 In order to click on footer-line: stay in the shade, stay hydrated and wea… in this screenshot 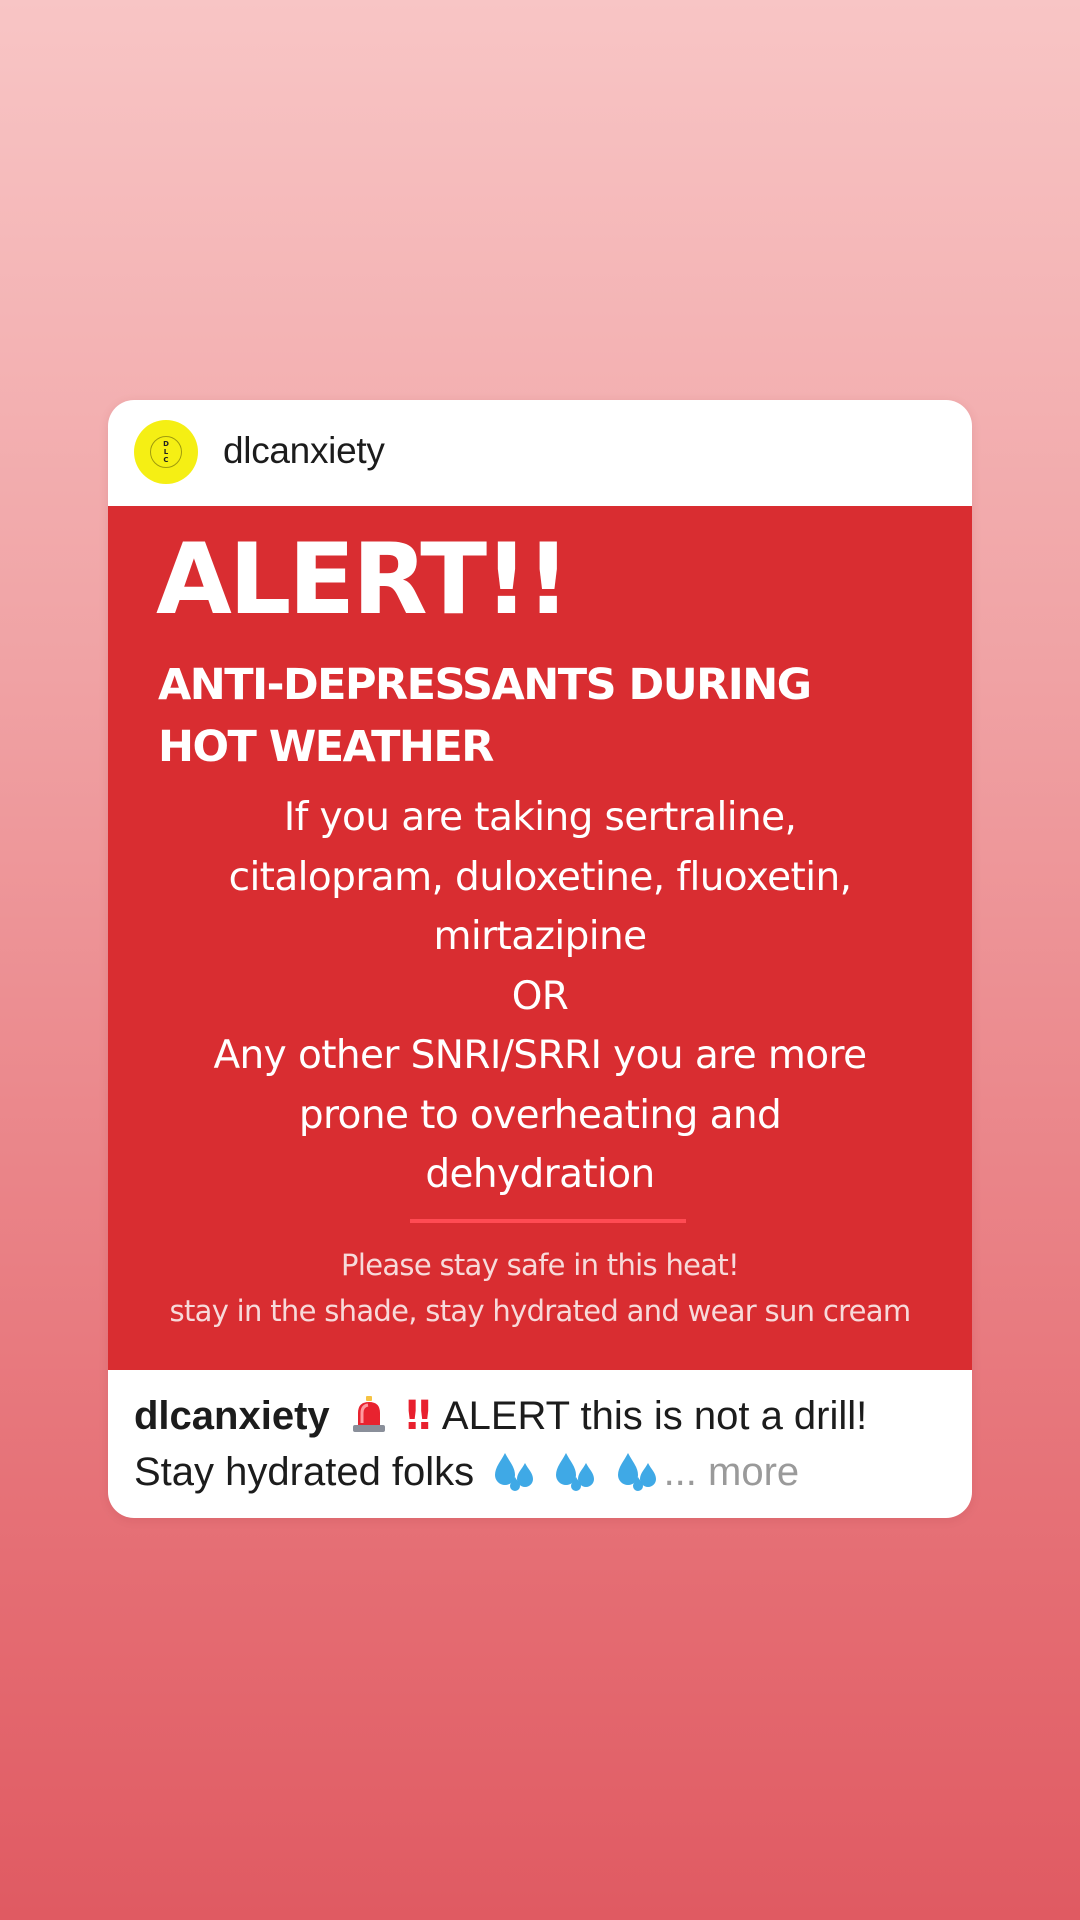, I will do `click(540, 1311)`.